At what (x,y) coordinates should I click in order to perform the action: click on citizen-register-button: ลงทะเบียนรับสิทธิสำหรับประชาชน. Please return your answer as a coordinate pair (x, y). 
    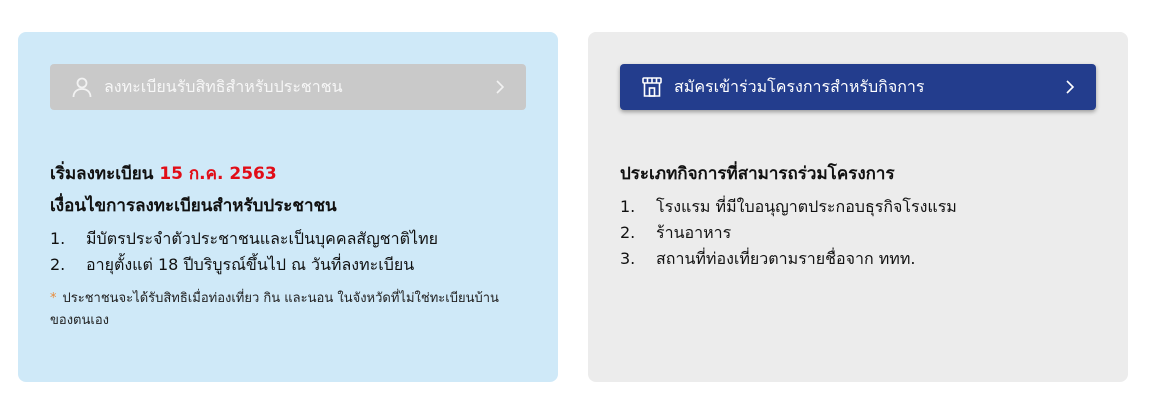
    Looking at the image, I should click on (288, 87).